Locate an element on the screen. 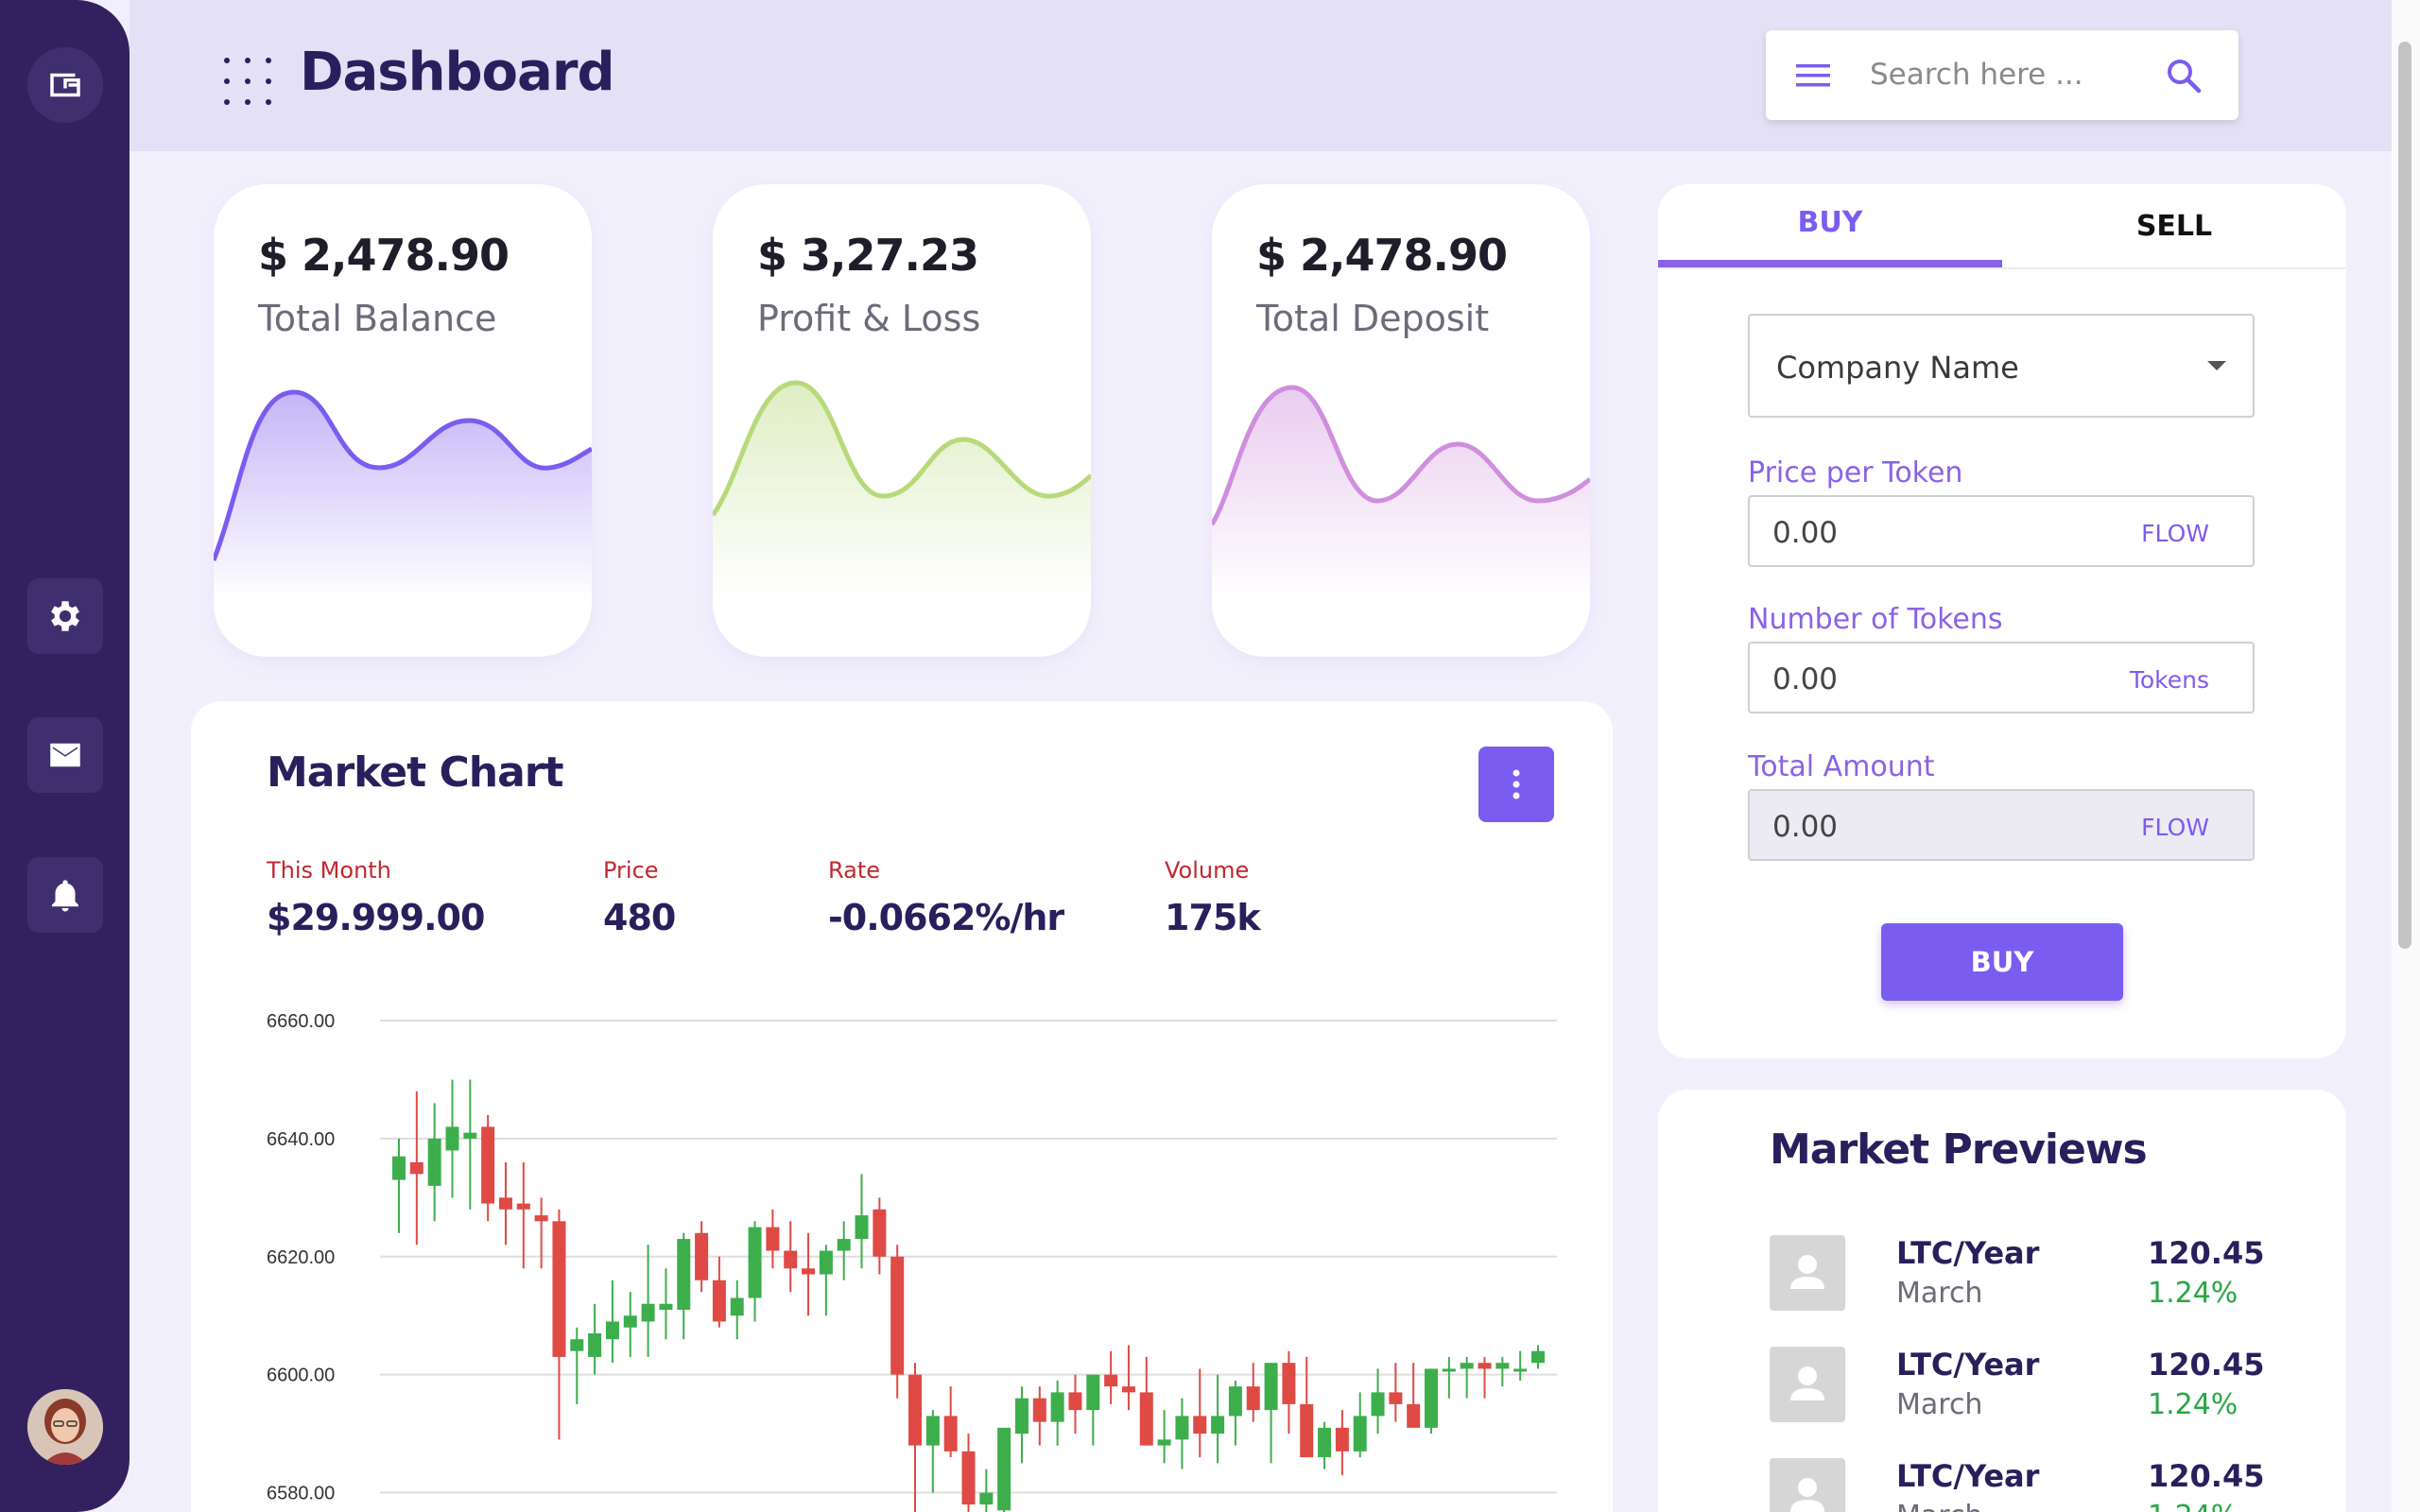 The width and height of the screenshot is (2420, 1512). metric-price: Price 480 is located at coordinates (639, 897).